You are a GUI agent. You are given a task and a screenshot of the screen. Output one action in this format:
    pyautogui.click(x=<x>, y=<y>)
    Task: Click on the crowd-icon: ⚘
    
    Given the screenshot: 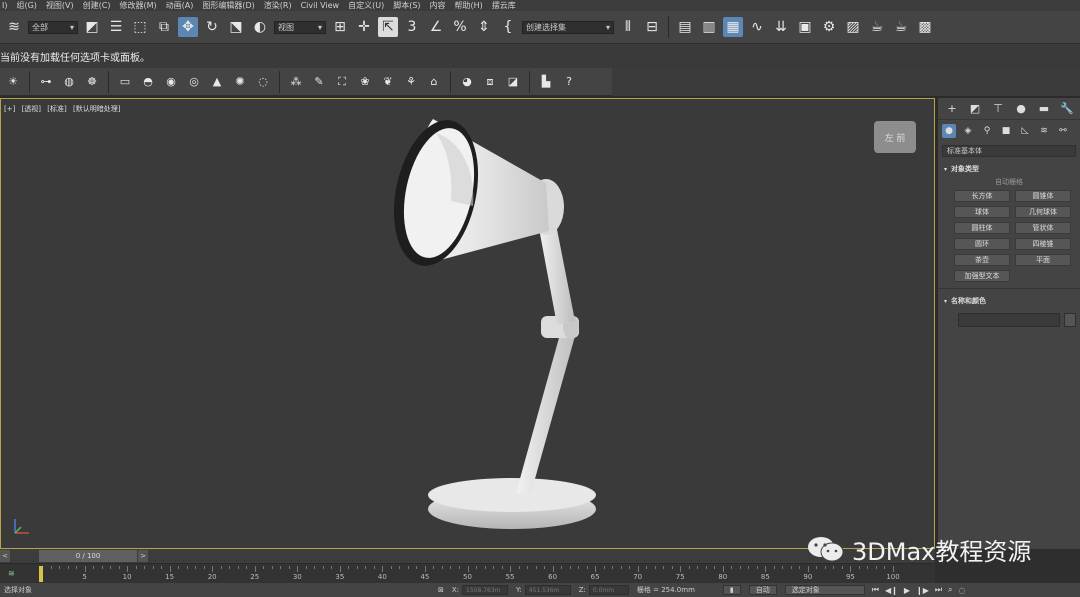 What is the action you would take?
    pyautogui.click(x=411, y=82)
    